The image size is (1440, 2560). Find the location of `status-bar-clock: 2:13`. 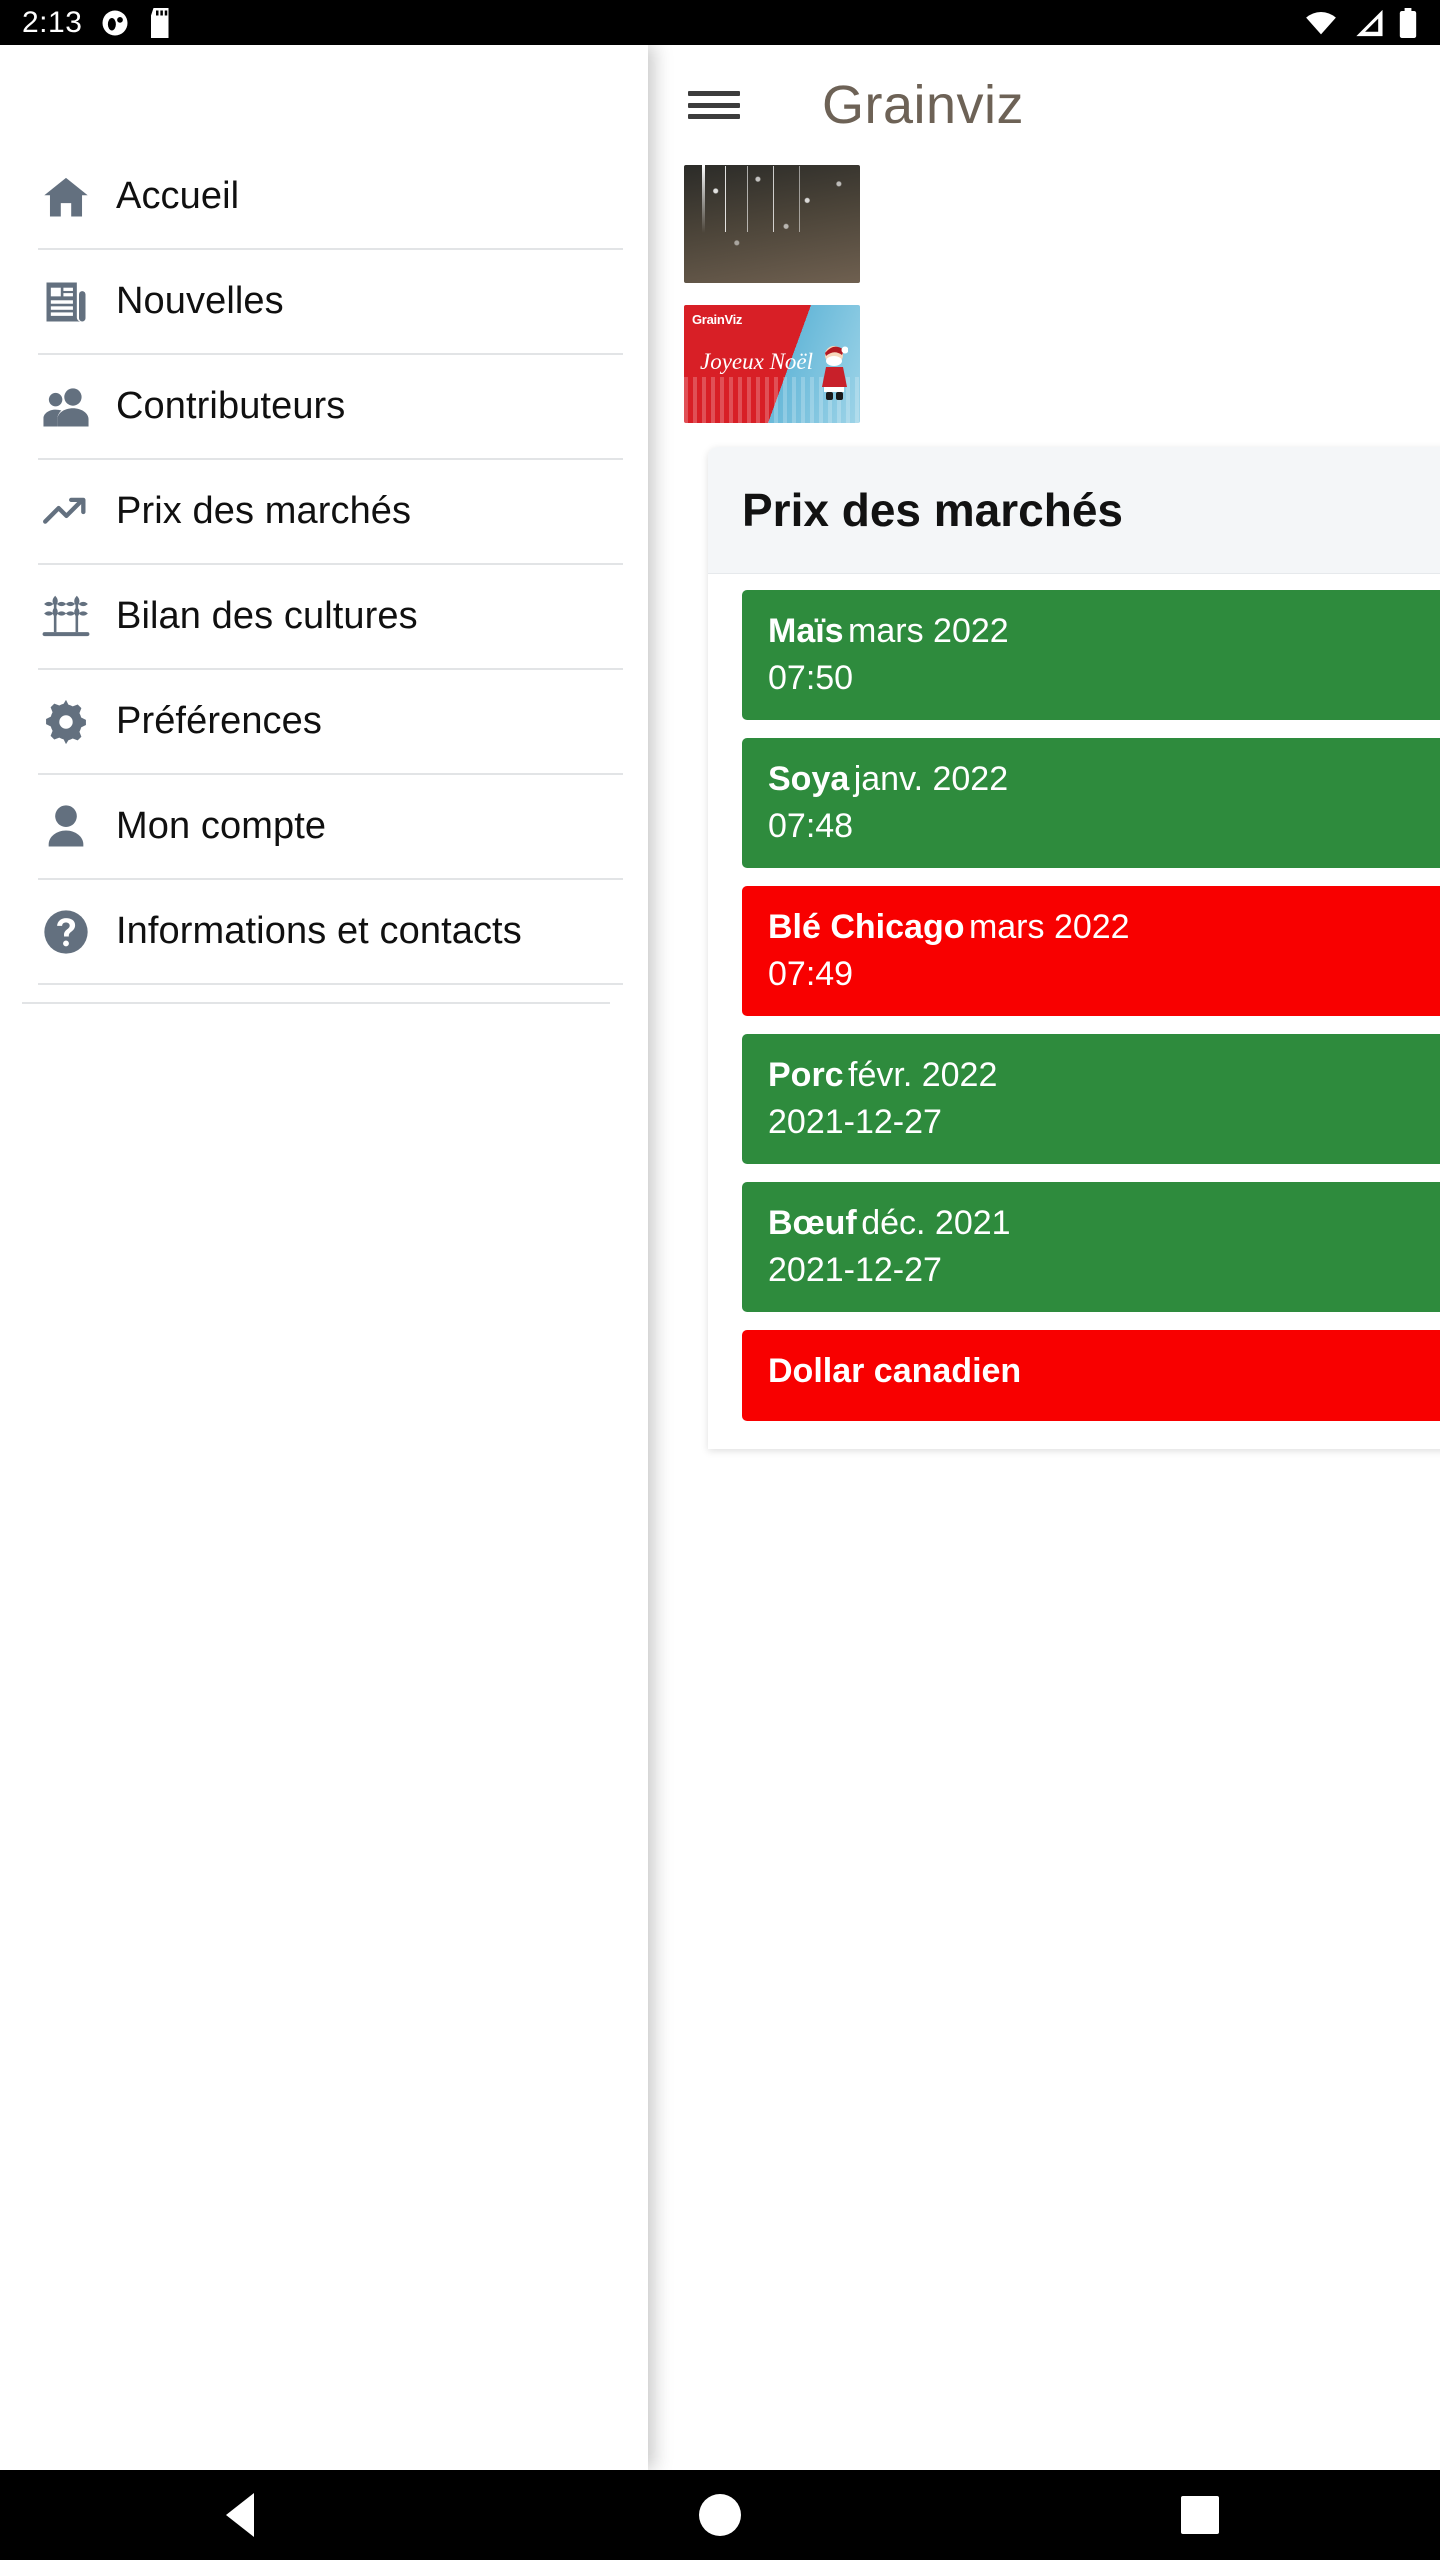

status-bar-clock: 2:13 is located at coordinates (52, 22).